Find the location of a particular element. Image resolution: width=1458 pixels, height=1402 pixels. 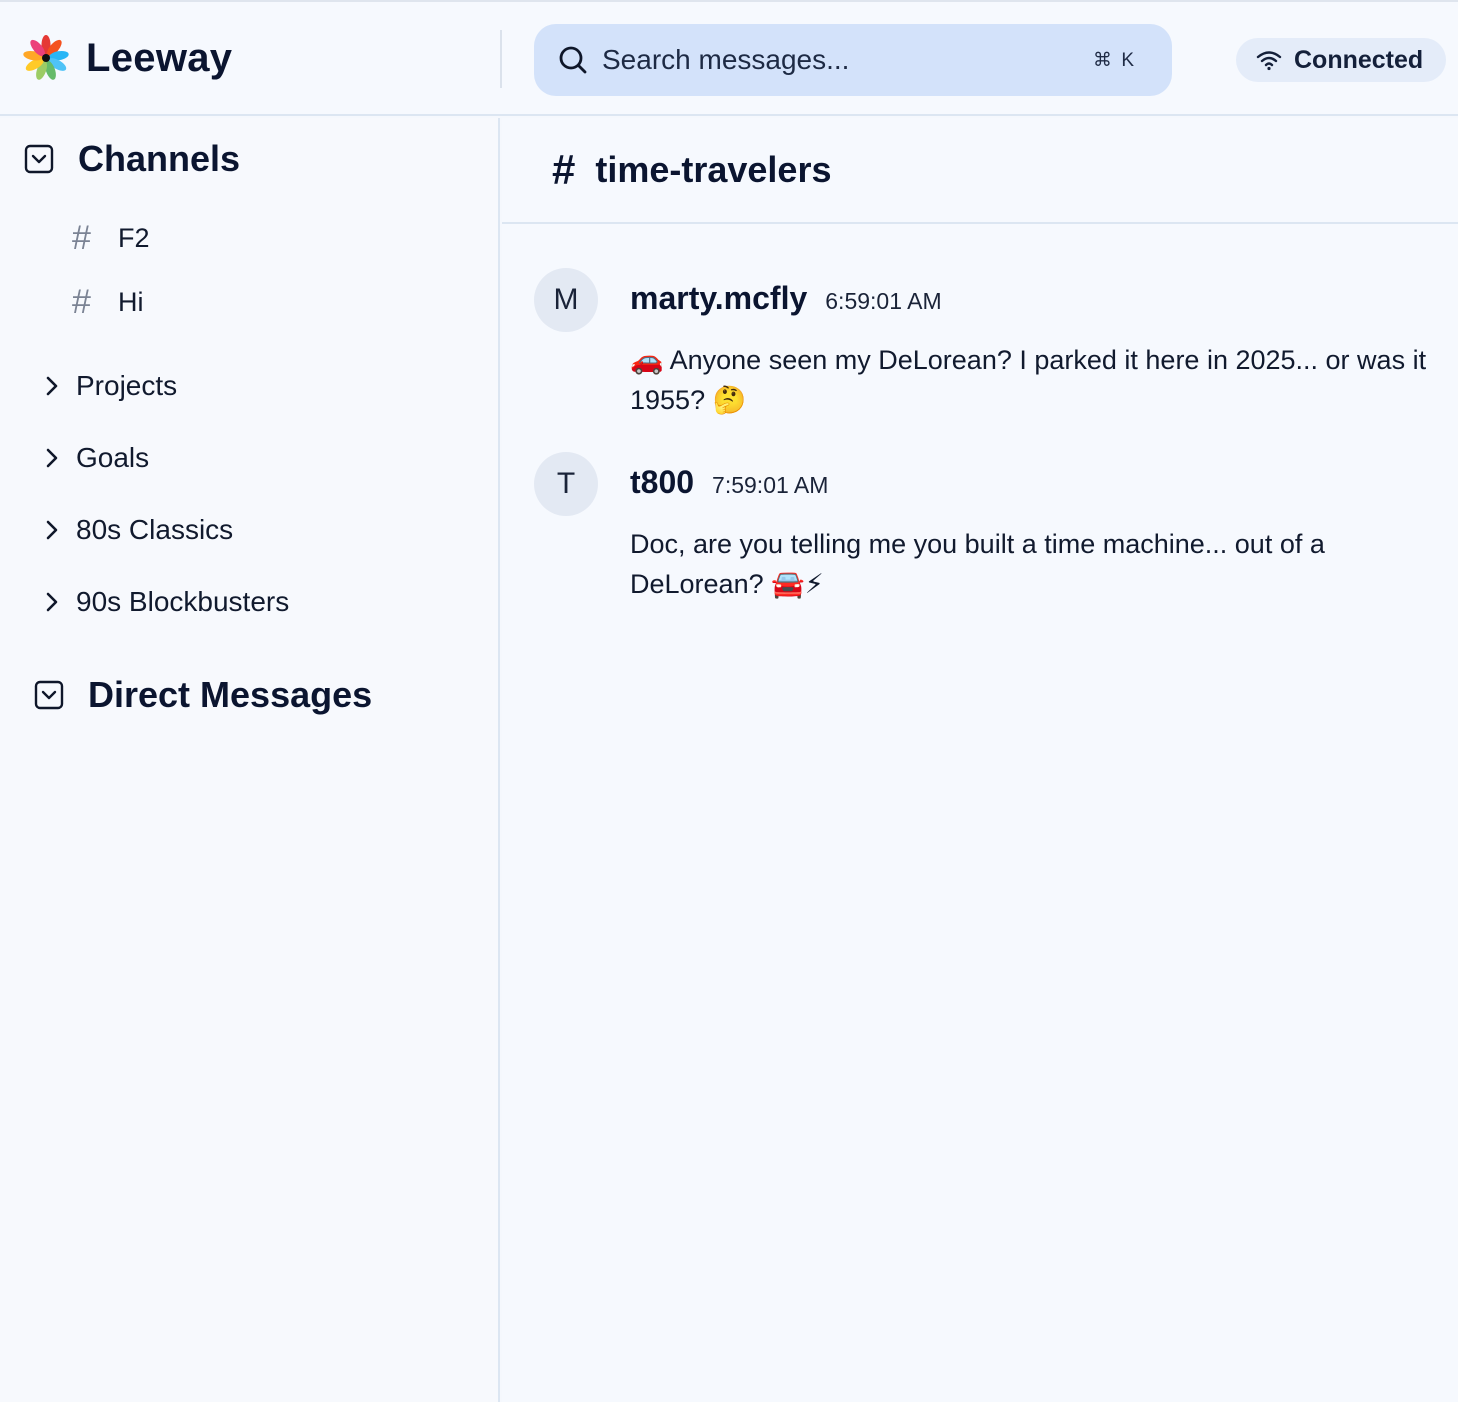

group-name: Projects is located at coordinates (127, 385).